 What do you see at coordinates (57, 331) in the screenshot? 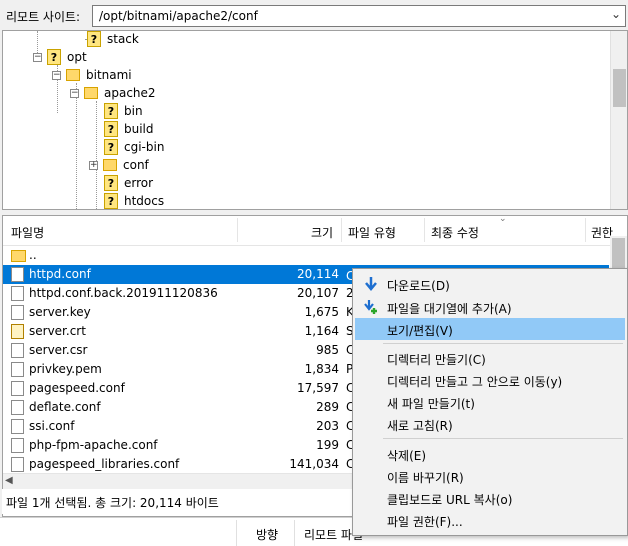
I see `file-name: server.crt` at bounding box center [57, 331].